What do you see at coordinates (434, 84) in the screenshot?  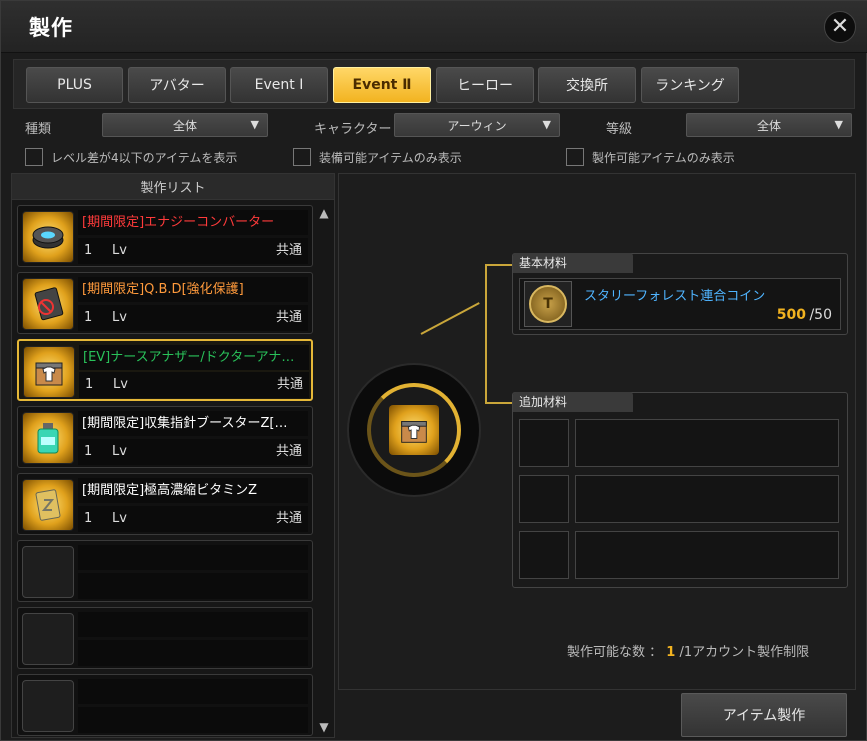 I see `category-tabs: PLUS アバター Event Ⅰ Event Ⅱ ヒーロー 交換所 ランキング` at bounding box center [434, 84].